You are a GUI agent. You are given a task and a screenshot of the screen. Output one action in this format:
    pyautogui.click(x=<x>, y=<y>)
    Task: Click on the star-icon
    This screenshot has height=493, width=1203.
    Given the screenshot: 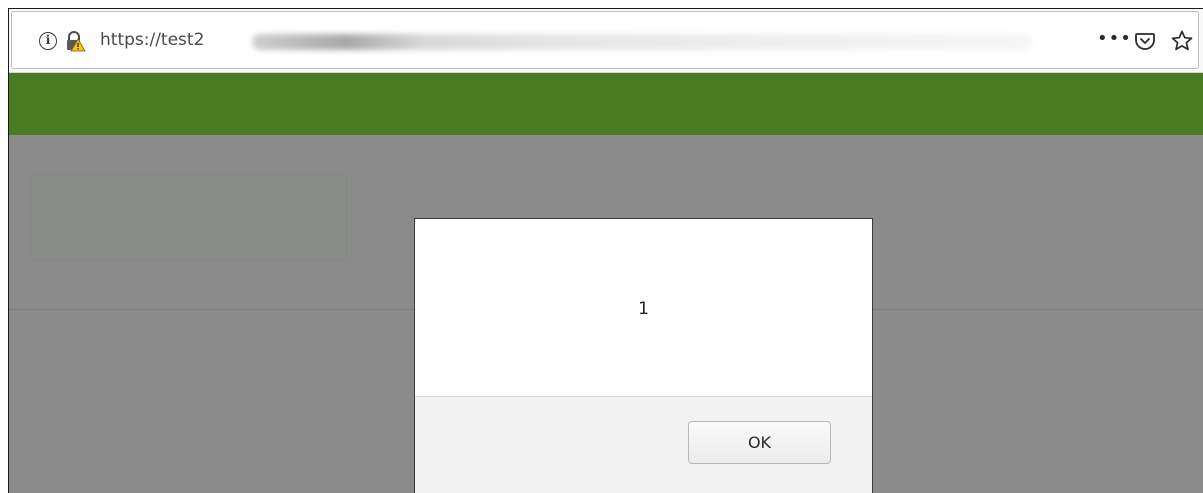 What is the action you would take?
    pyautogui.click(x=1182, y=41)
    